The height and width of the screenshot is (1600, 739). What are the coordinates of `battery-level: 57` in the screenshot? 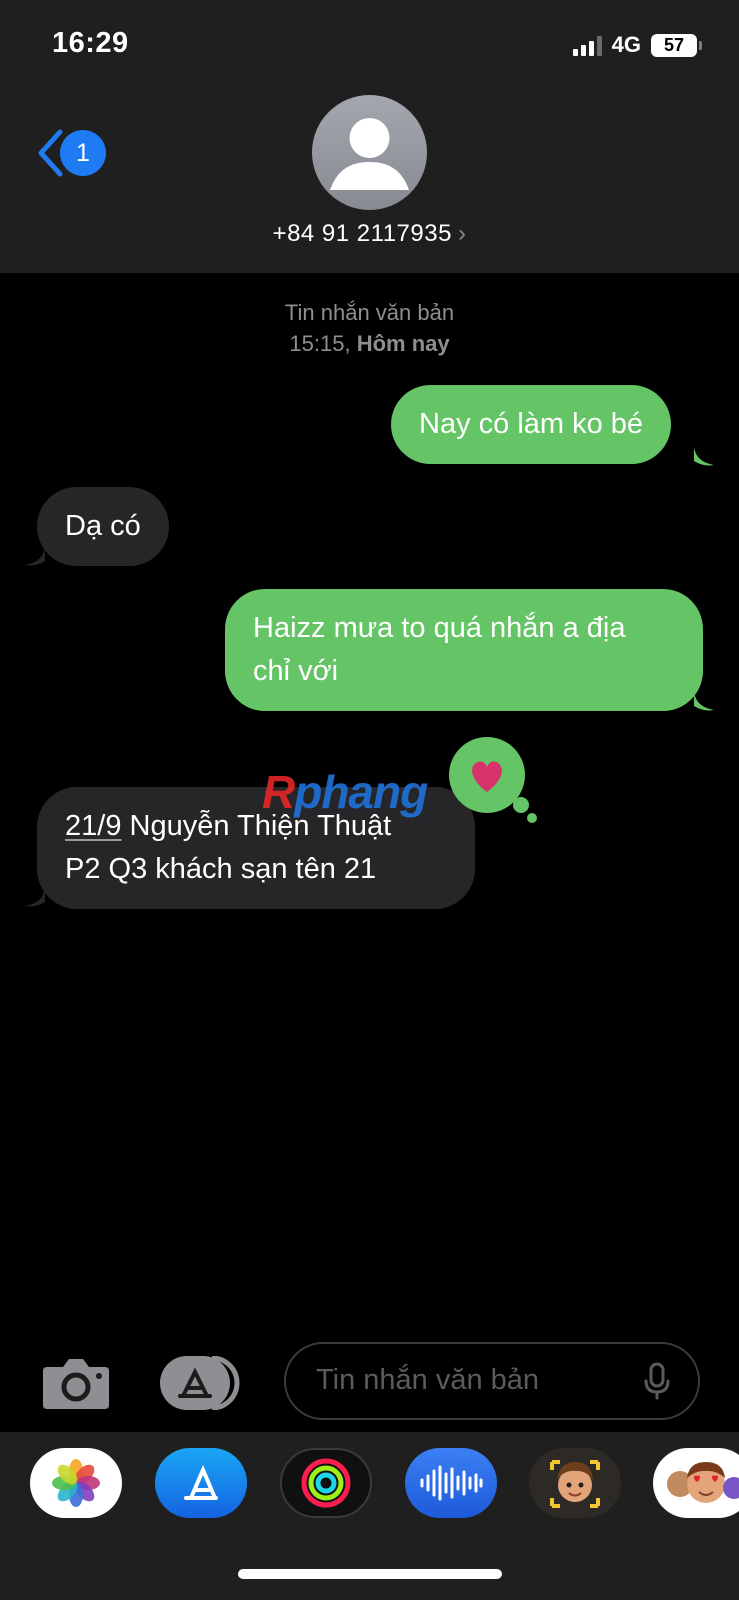 It's located at (674, 44).